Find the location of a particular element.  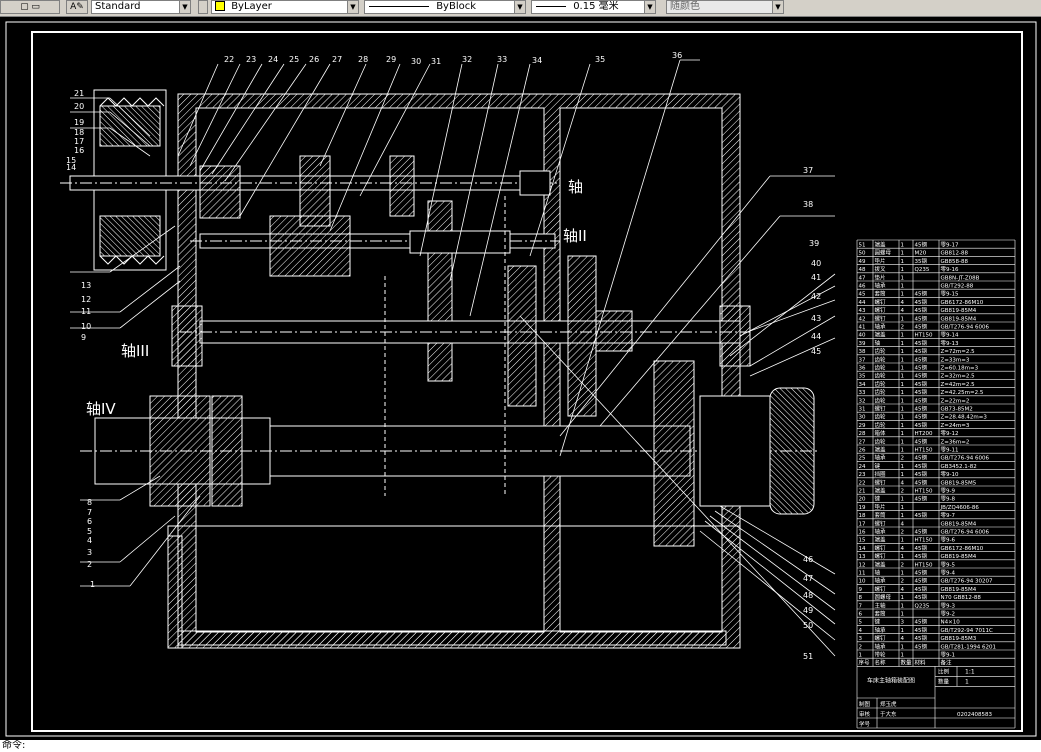

parts-table-cell: Z=24m=3 is located at coordinates (955, 426).